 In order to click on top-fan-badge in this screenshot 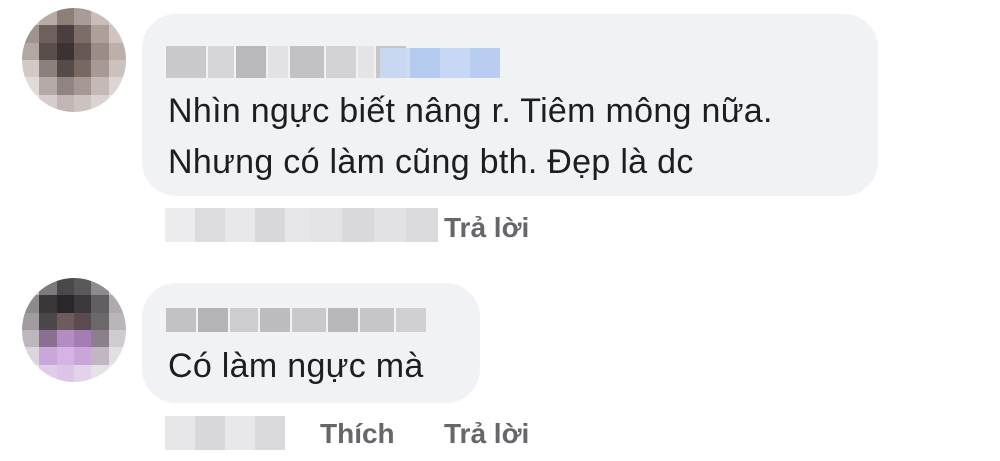, I will do `click(440, 63)`.